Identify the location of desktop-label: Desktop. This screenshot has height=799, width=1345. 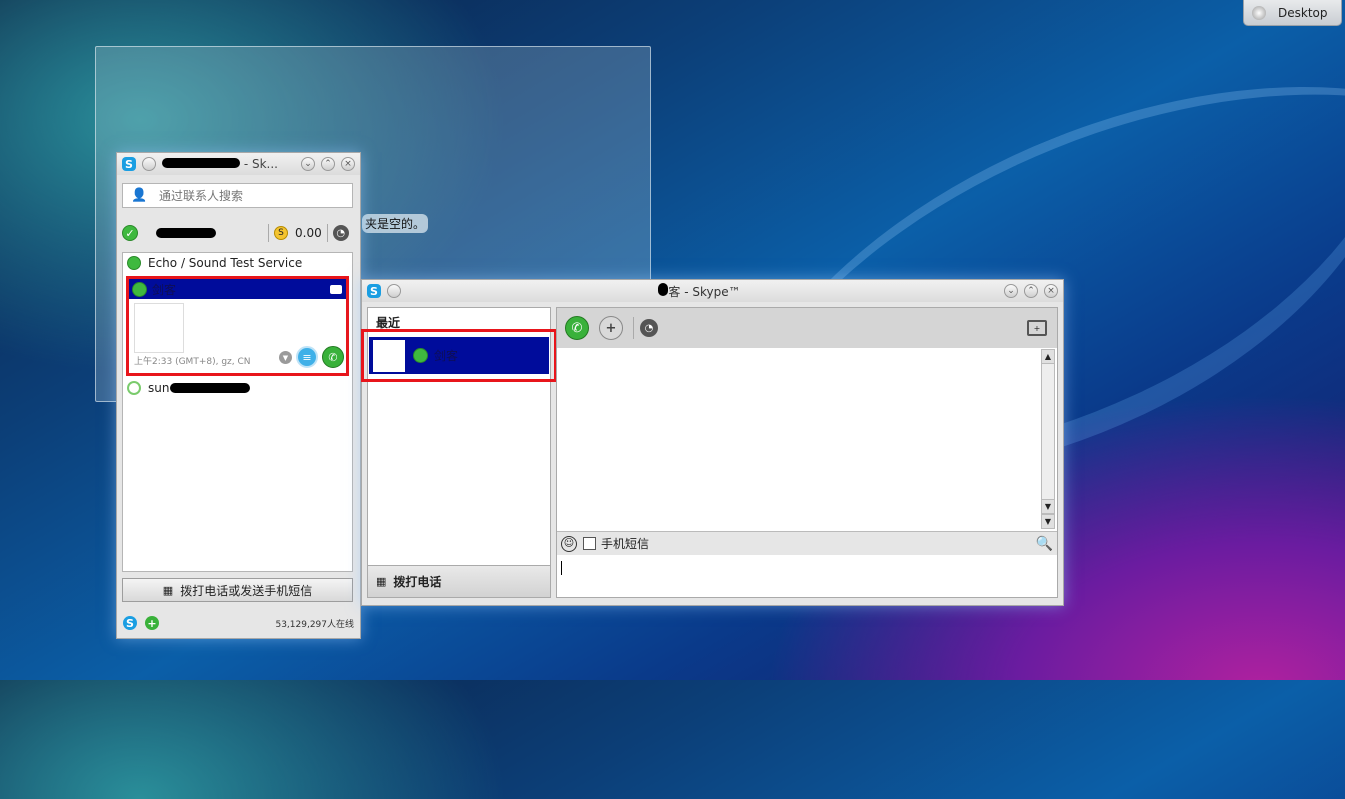
(1303, 12).